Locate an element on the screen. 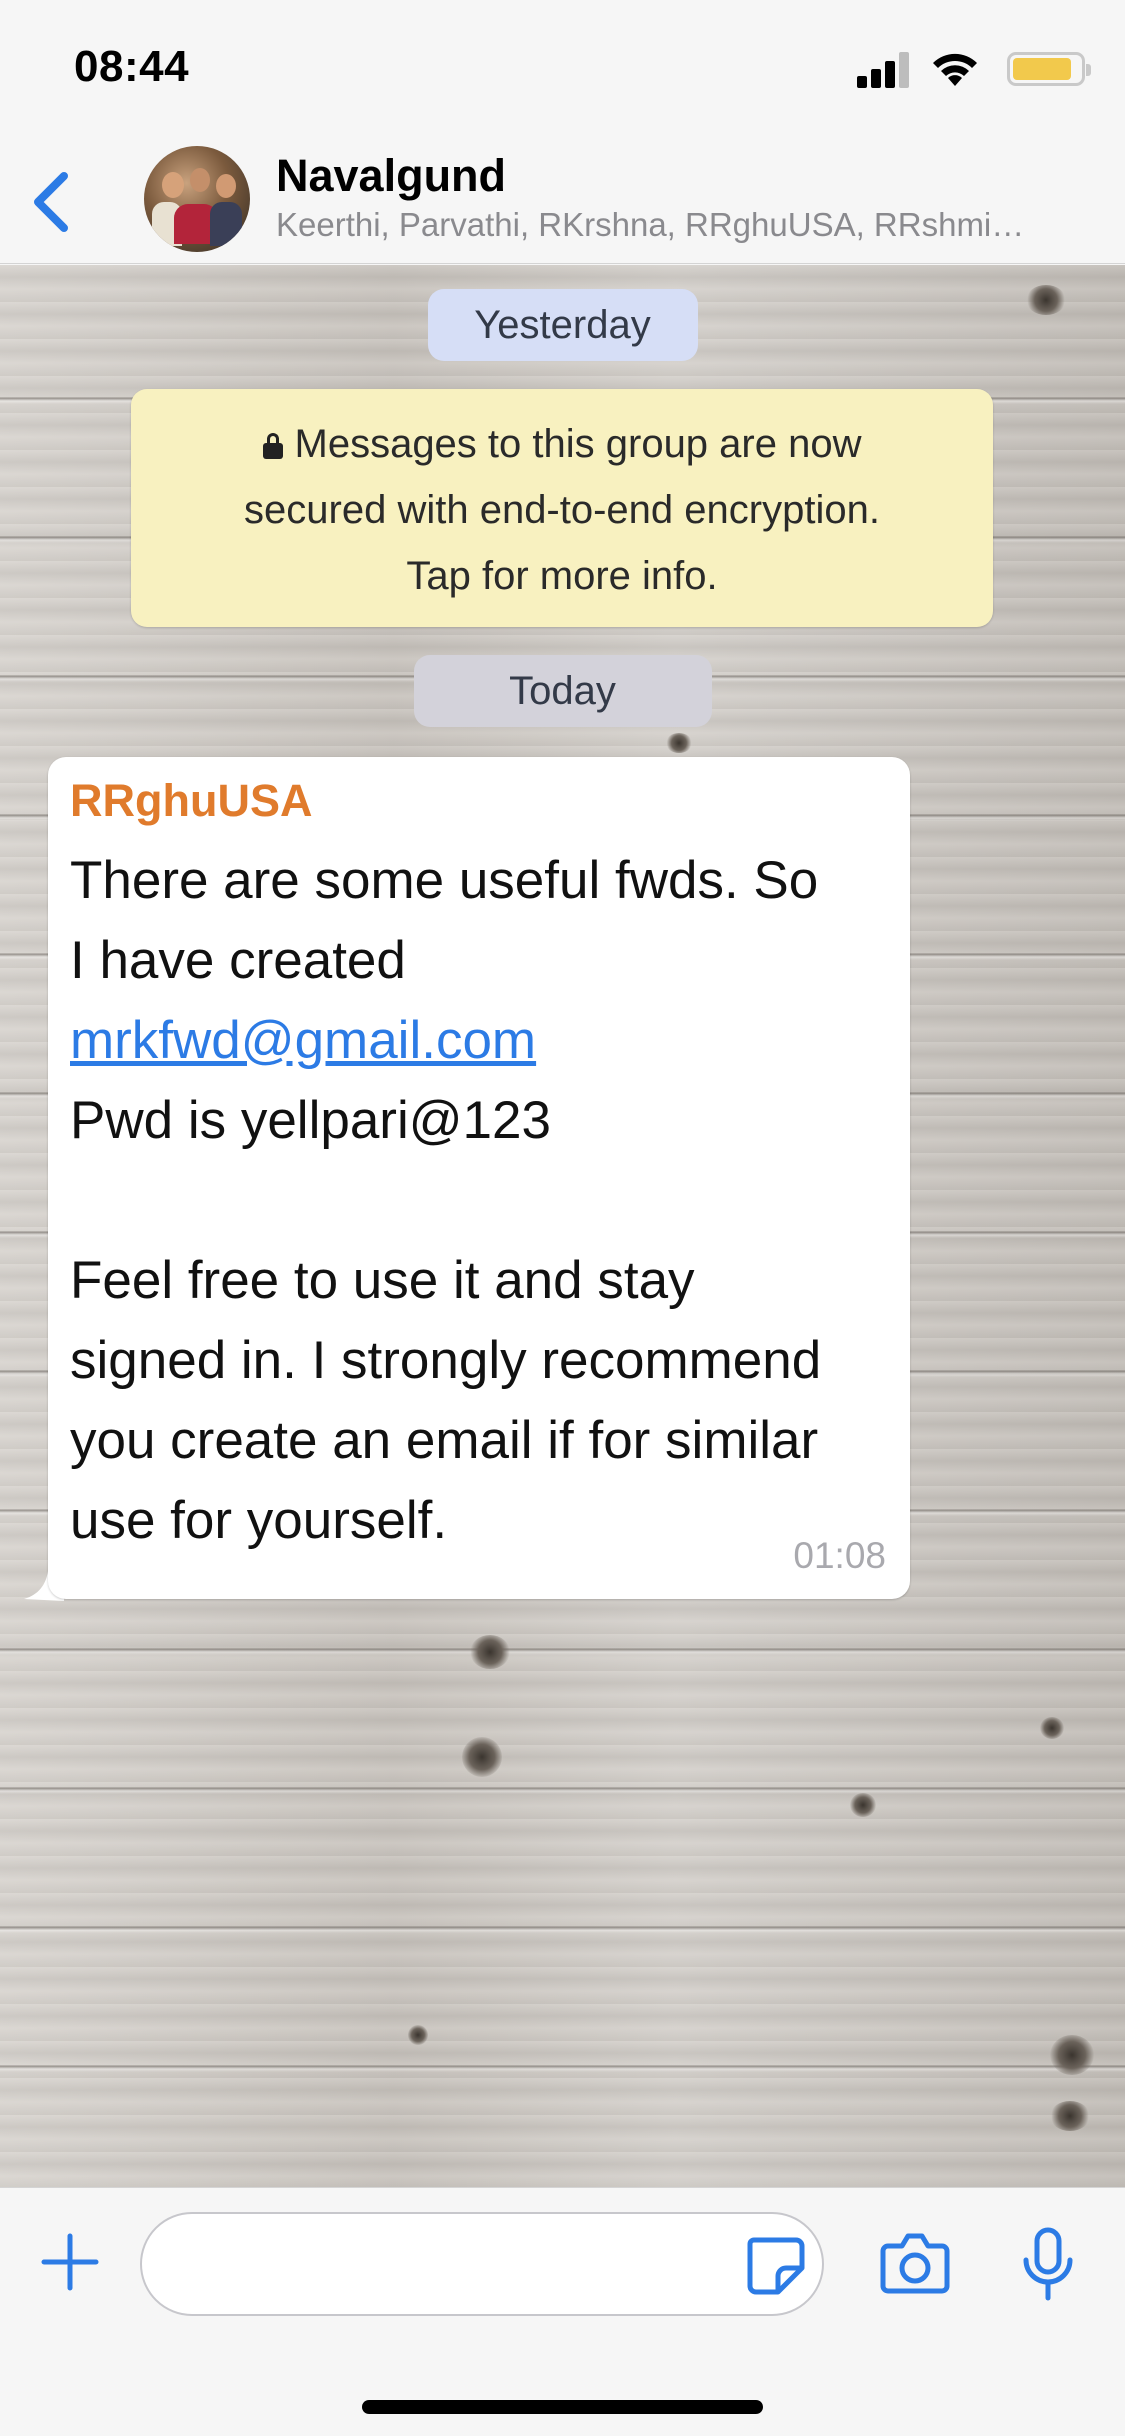 This screenshot has height=2436, width=1125. sender-name: RRghuUSA is located at coordinates (191, 801).